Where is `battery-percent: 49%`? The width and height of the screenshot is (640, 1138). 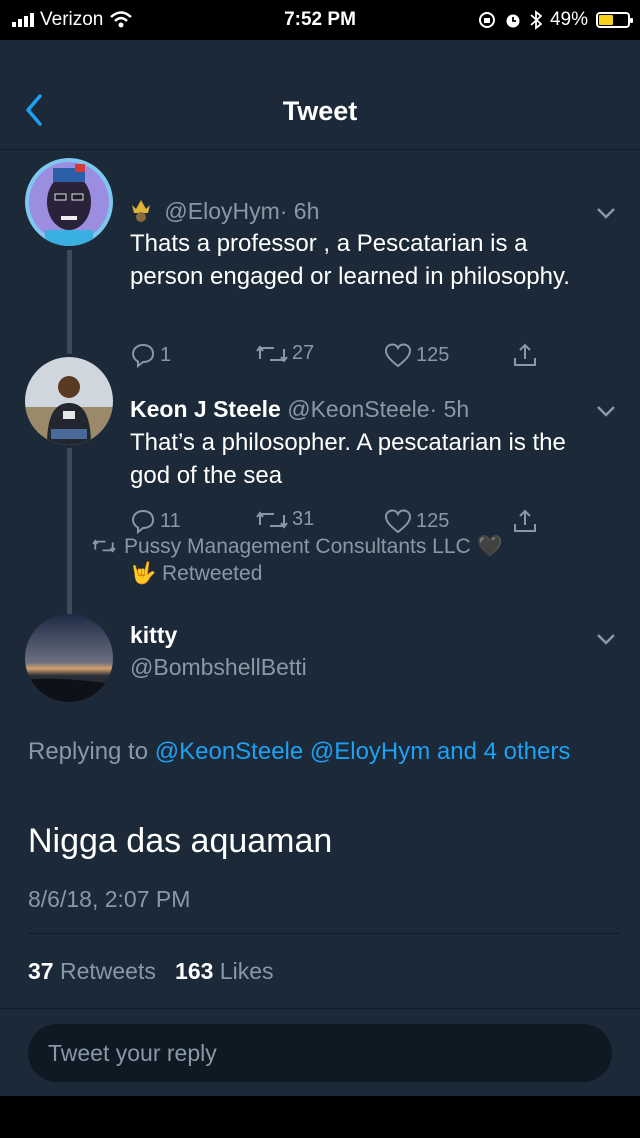
battery-percent: 49% is located at coordinates (568, 19).